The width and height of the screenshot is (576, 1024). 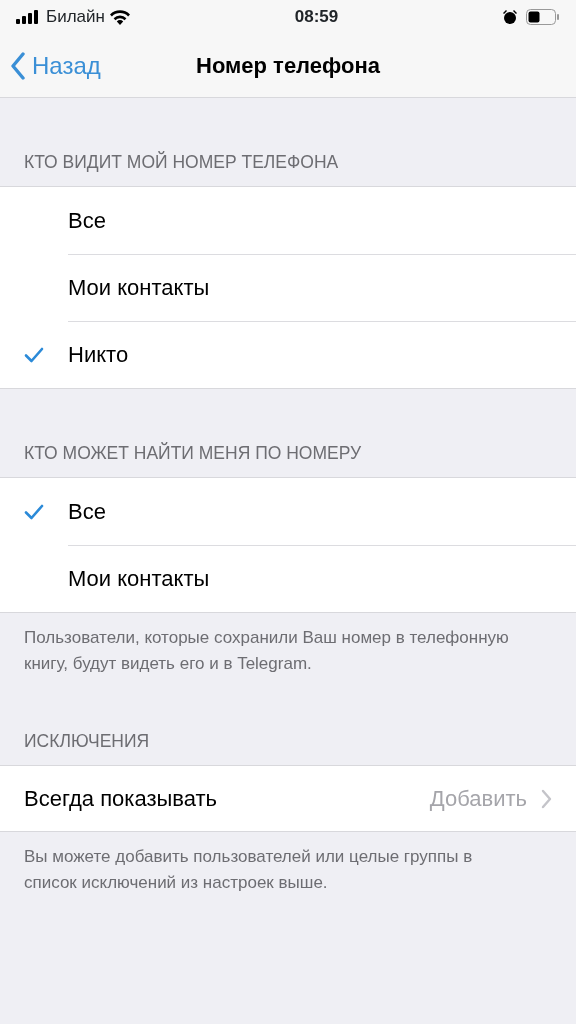 I want to click on alarm-icon, so click(x=510, y=17).